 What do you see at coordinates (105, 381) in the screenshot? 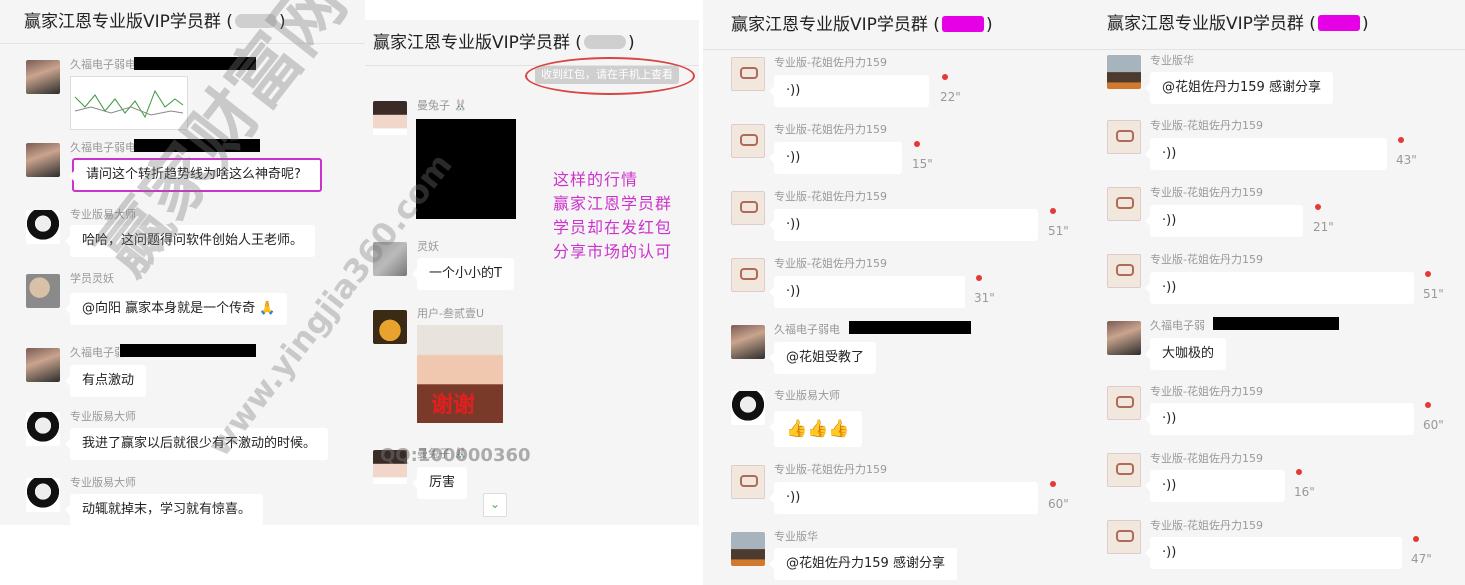
I see `message-bubble: 有点激动` at bounding box center [105, 381].